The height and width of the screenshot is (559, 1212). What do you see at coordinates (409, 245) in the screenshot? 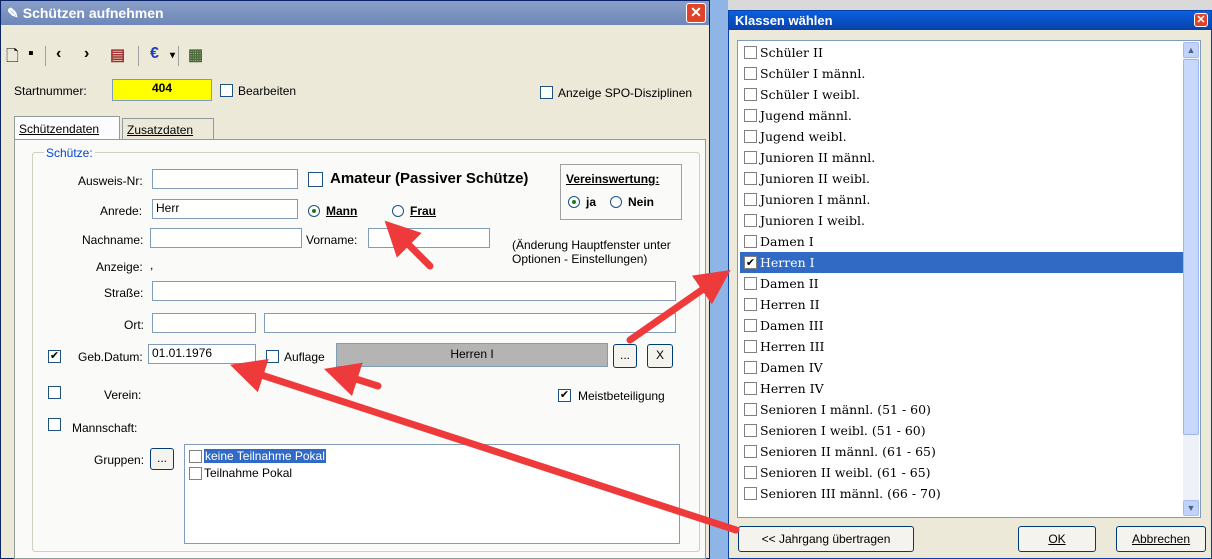
I see `arrow-to-mann` at bounding box center [409, 245].